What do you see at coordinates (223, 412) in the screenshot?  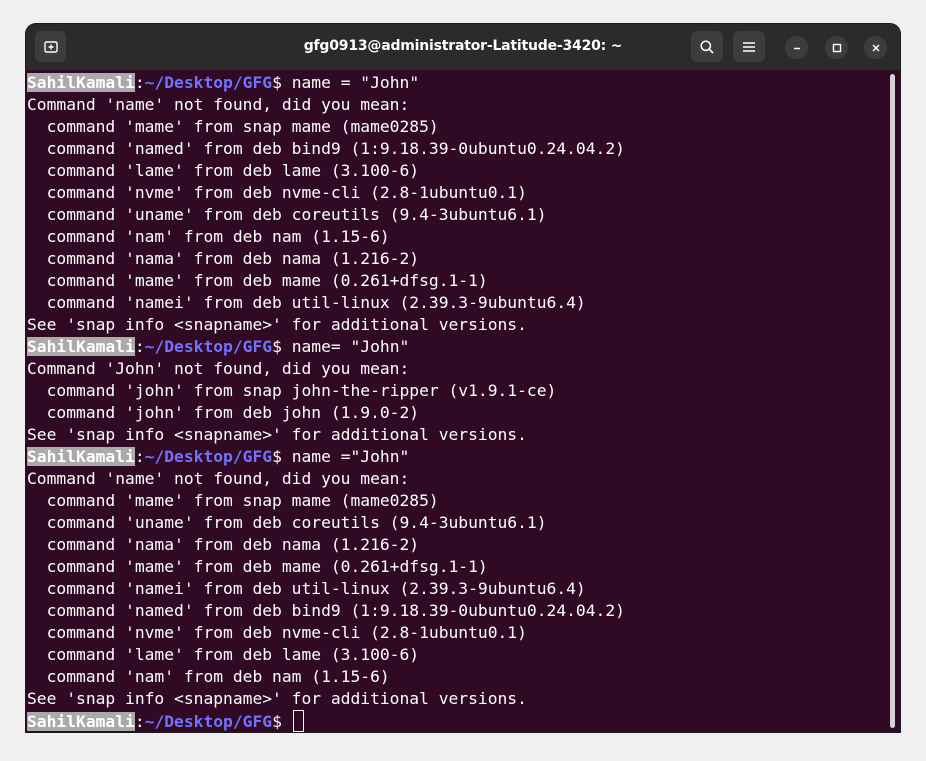 I see `output-line: command 'john' from deb john (1.9.0-2)` at bounding box center [223, 412].